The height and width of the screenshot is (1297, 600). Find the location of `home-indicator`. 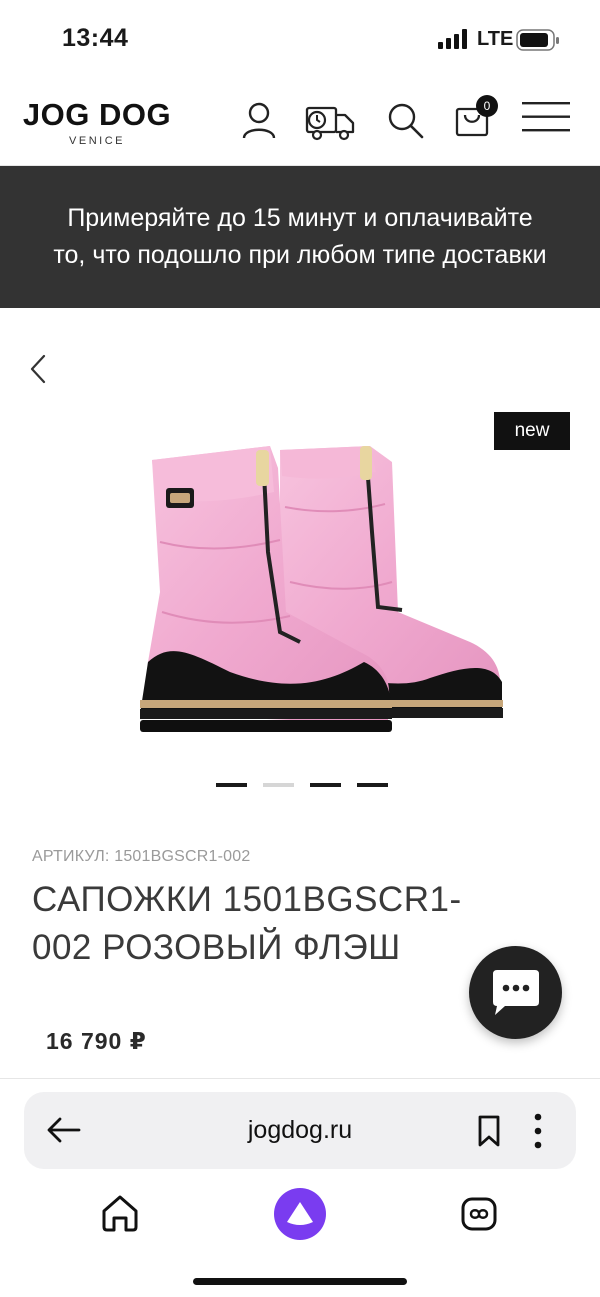

home-indicator is located at coordinates (300, 1281).